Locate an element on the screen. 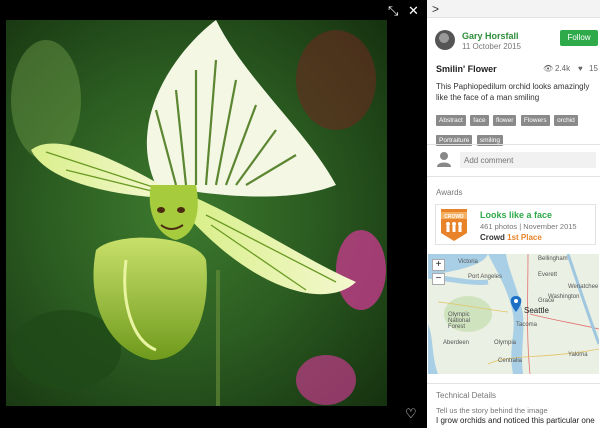 The width and height of the screenshot is (600, 428). close-icon: ✕ is located at coordinates (413, 10).